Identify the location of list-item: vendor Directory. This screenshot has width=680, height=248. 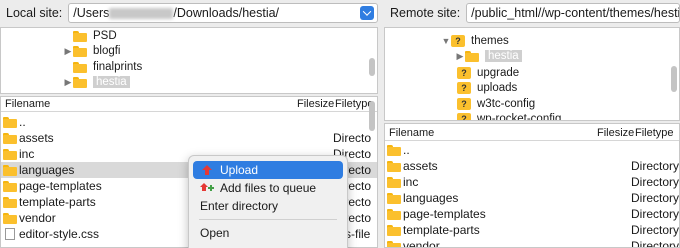
(532, 243).